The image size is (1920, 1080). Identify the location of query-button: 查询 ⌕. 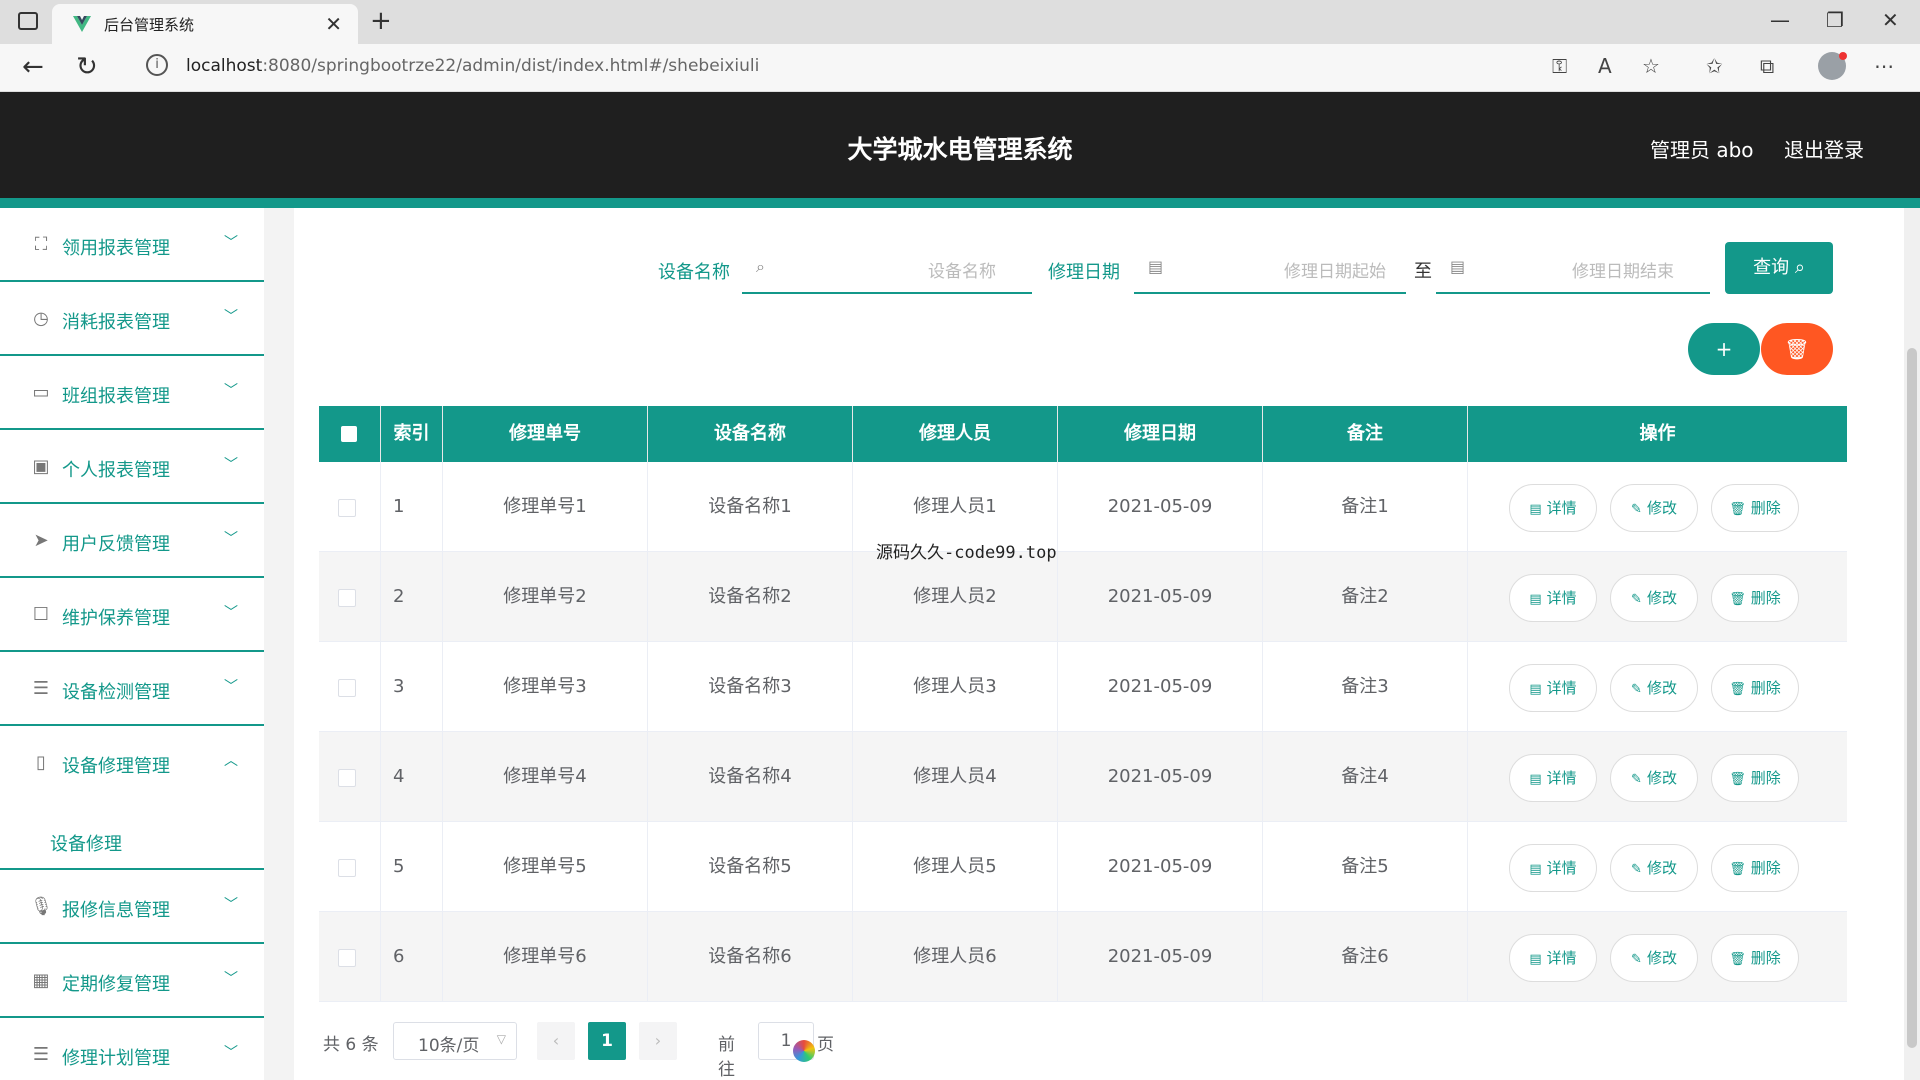
(1779, 268).